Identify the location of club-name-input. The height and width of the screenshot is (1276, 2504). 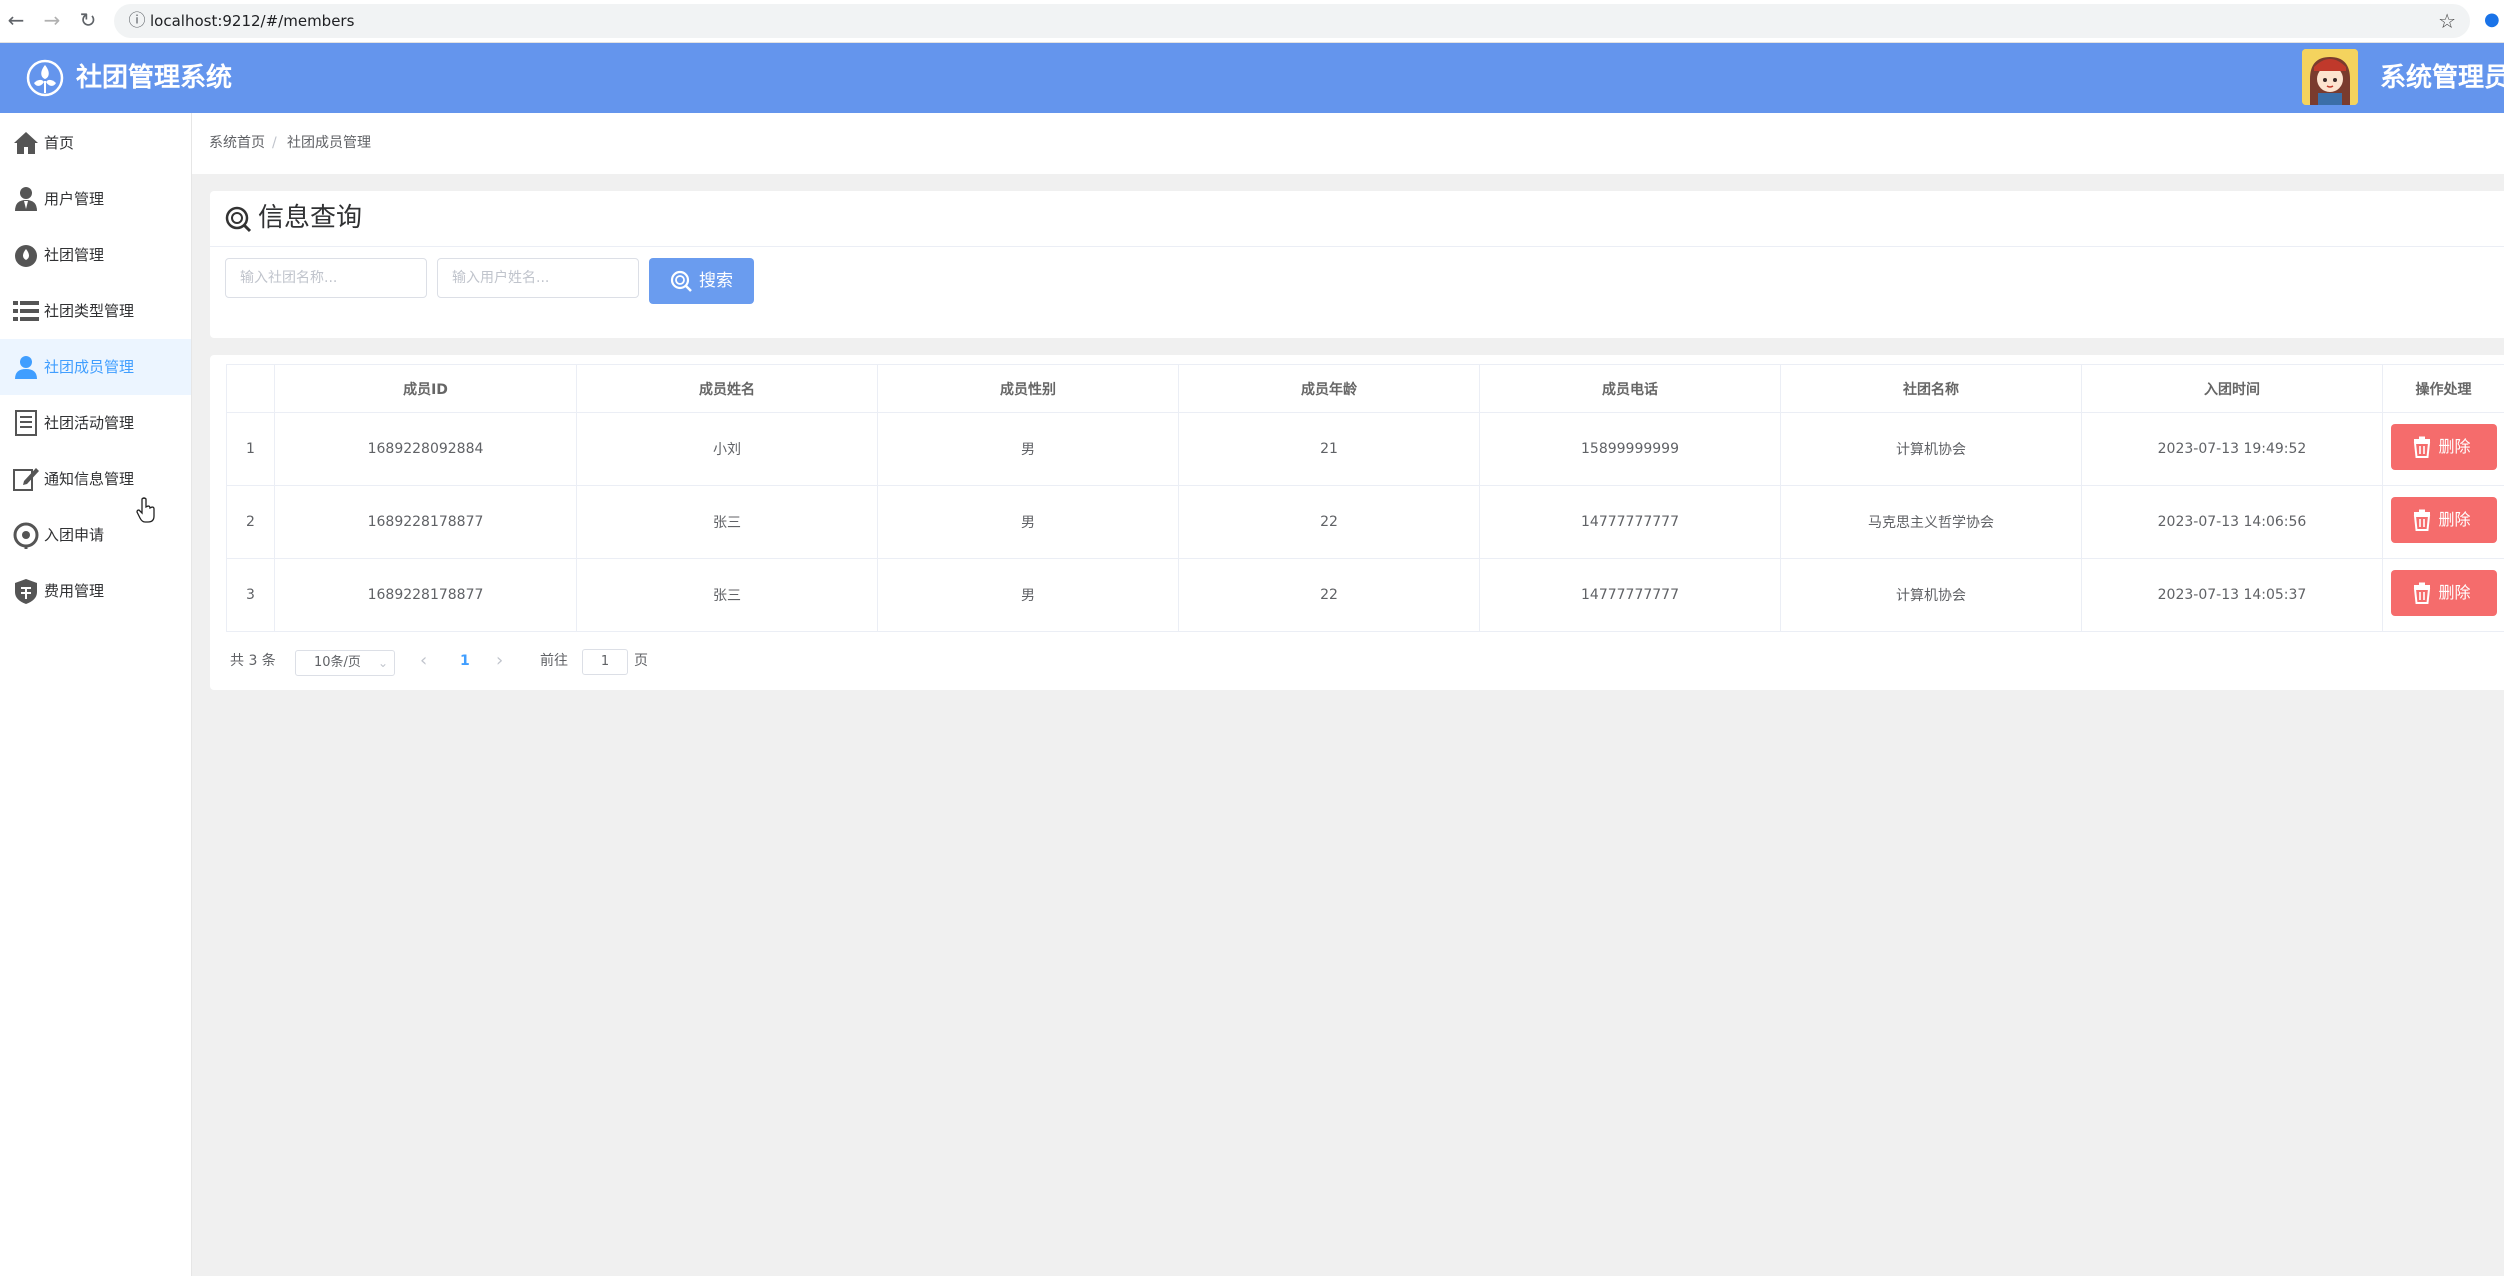
(326, 278).